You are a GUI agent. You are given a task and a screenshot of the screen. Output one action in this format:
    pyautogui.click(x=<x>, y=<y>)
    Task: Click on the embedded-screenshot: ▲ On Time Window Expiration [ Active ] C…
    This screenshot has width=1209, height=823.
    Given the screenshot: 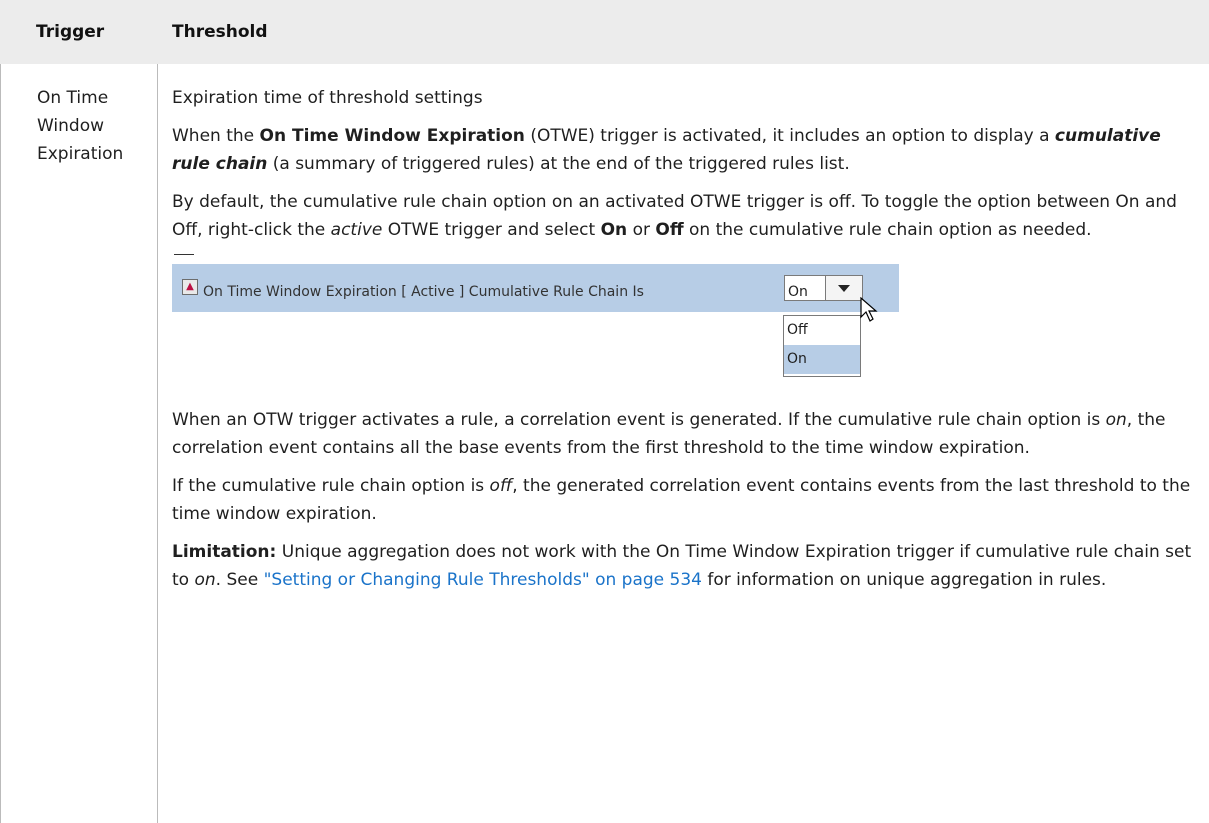 What is the action you would take?
    pyautogui.click(x=682, y=327)
    